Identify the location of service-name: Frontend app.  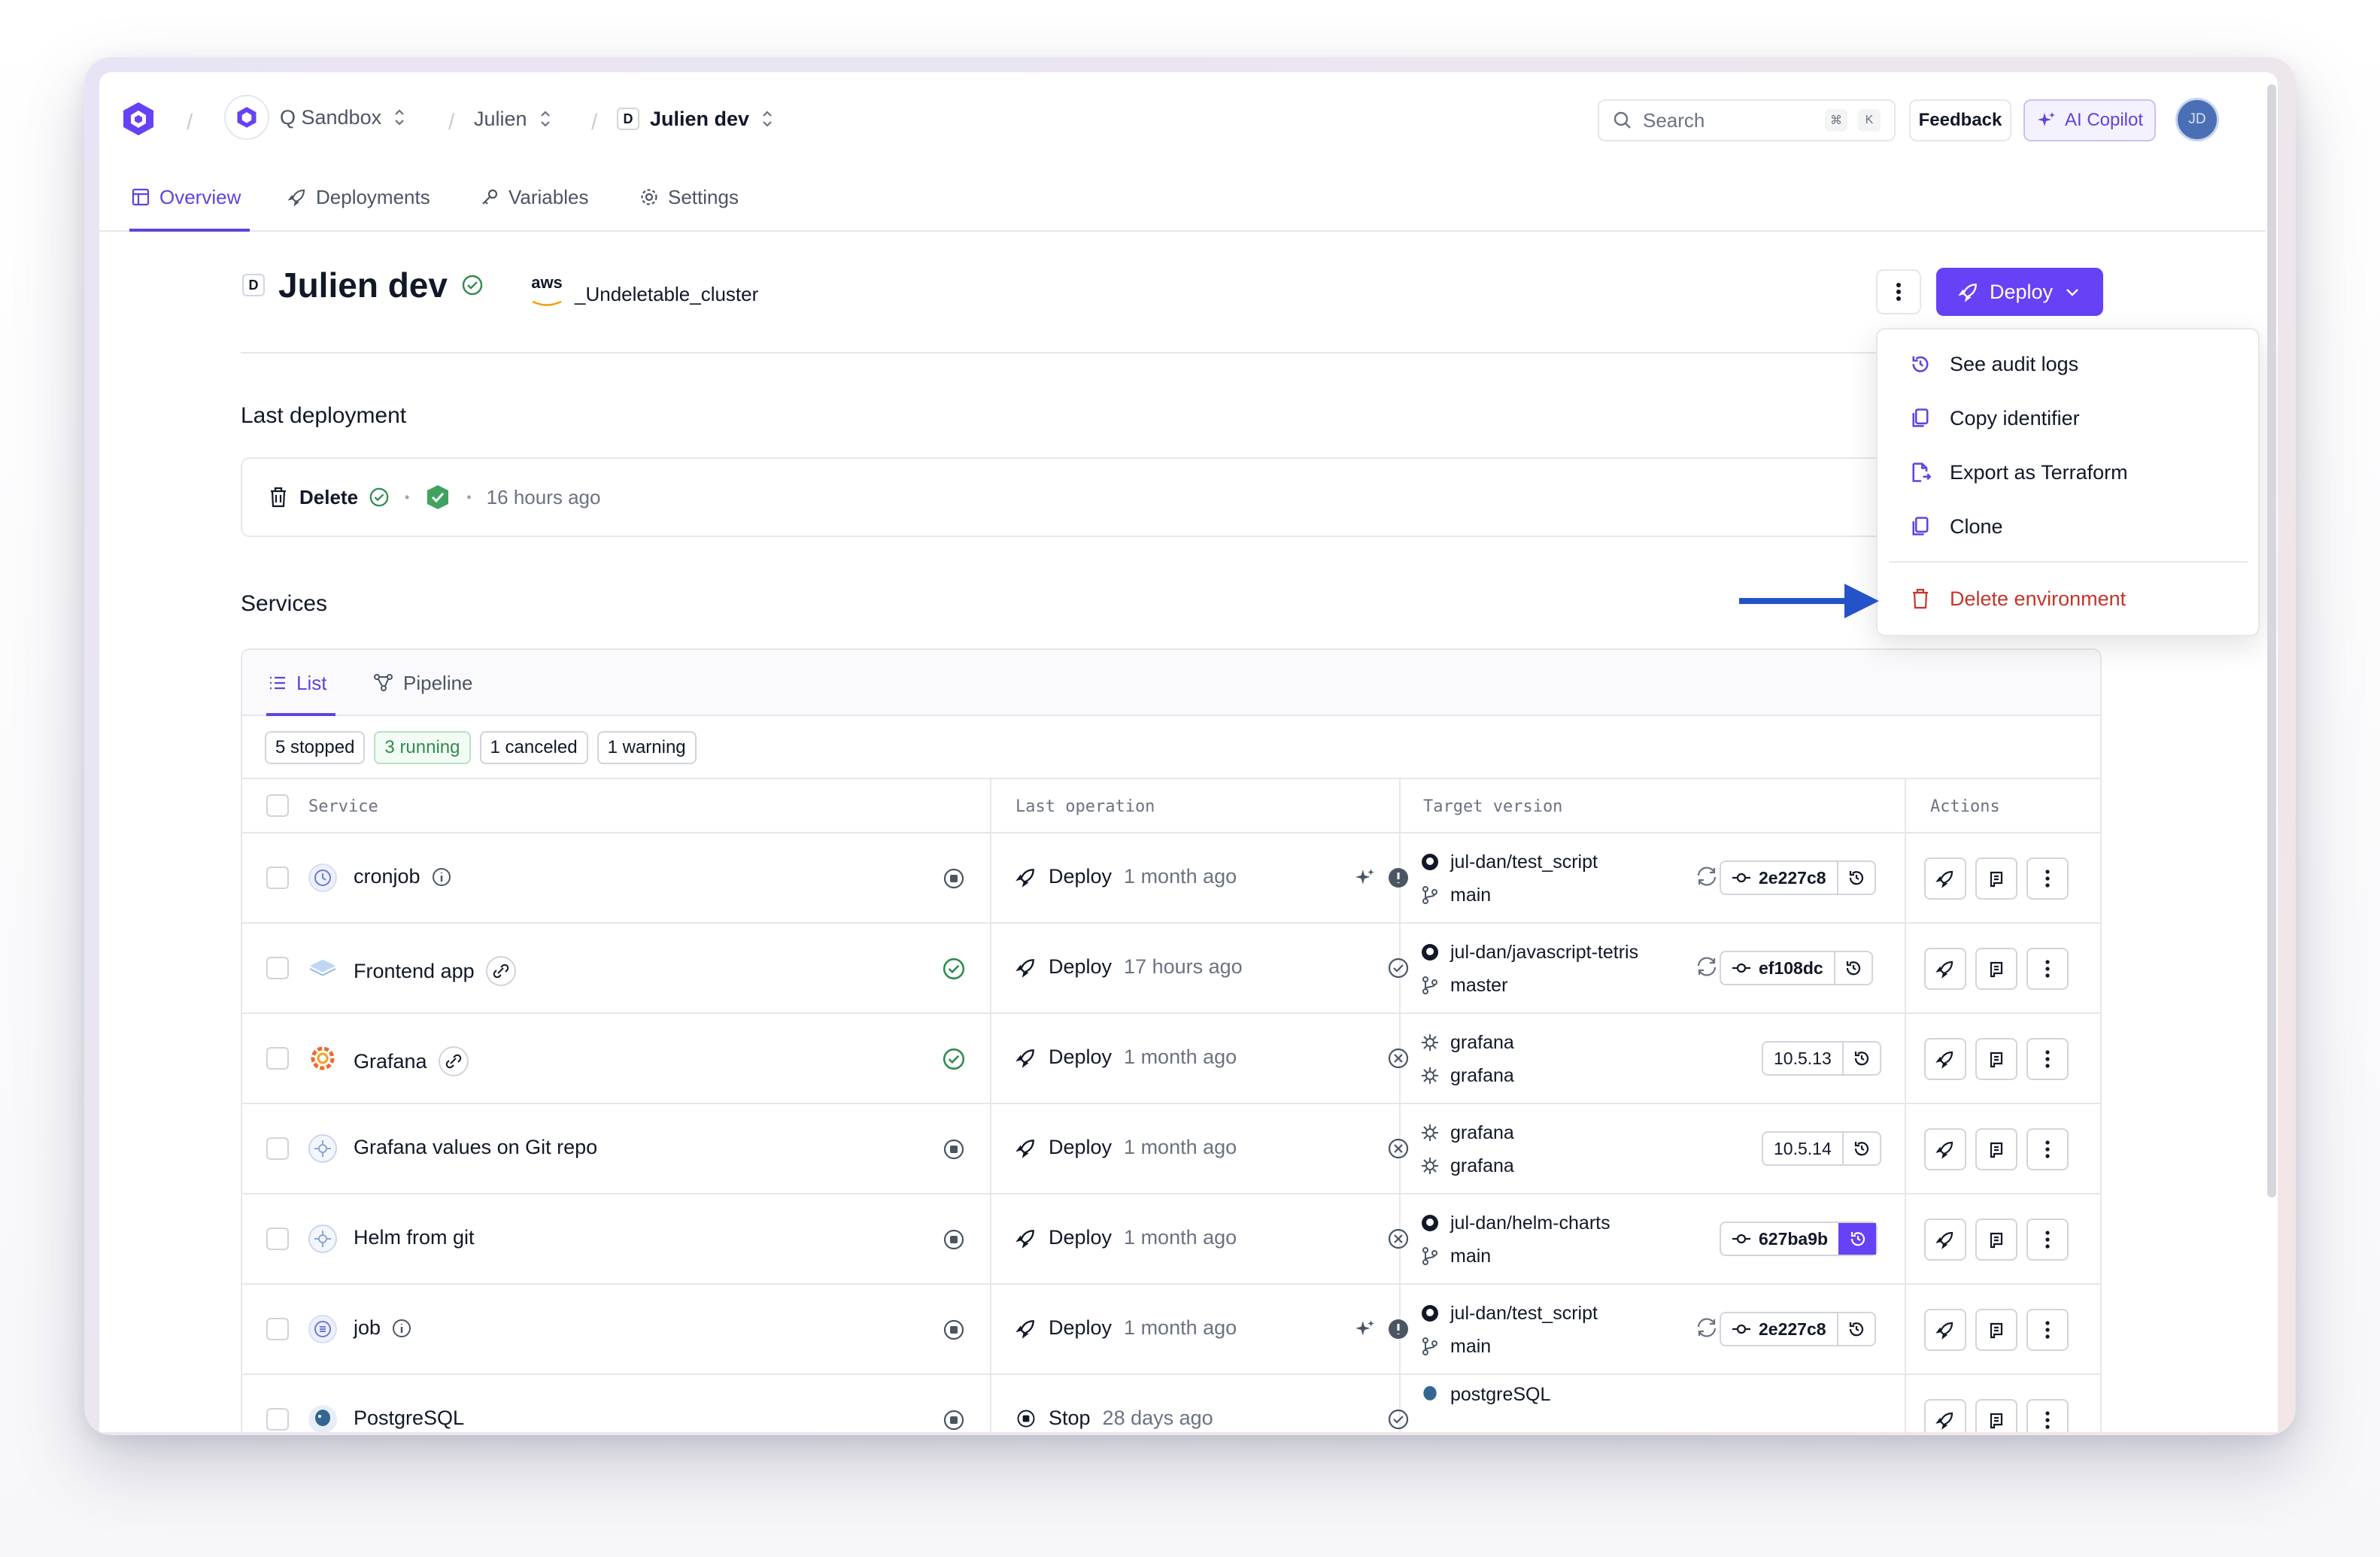
(435, 971).